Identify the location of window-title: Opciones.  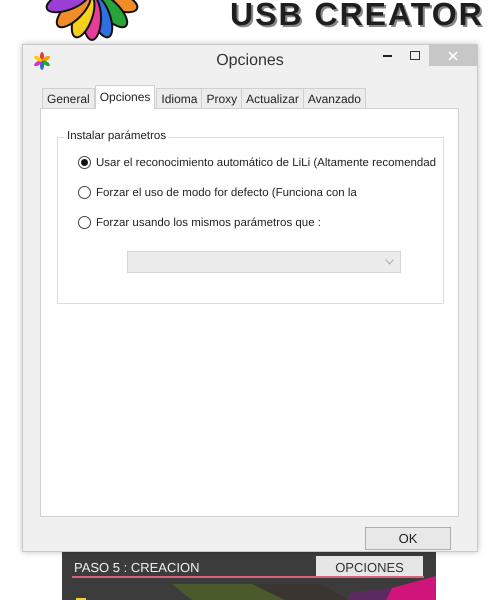
(250, 61).